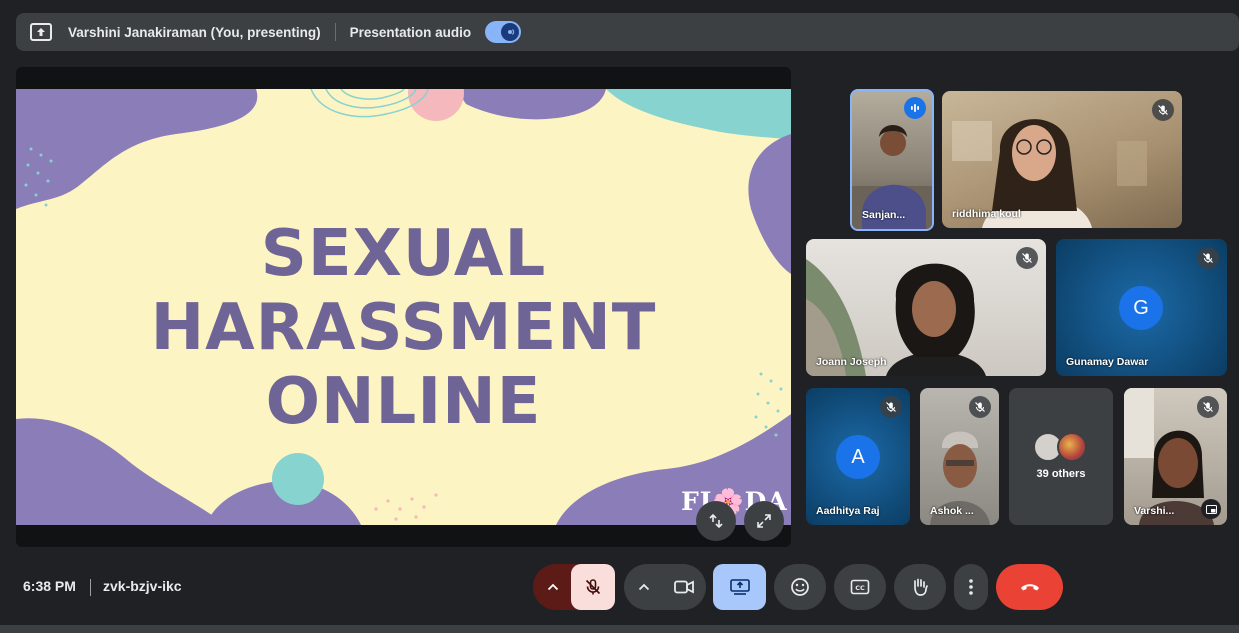 The image size is (1239, 633). I want to click on raise-hand-icon, so click(921, 587).